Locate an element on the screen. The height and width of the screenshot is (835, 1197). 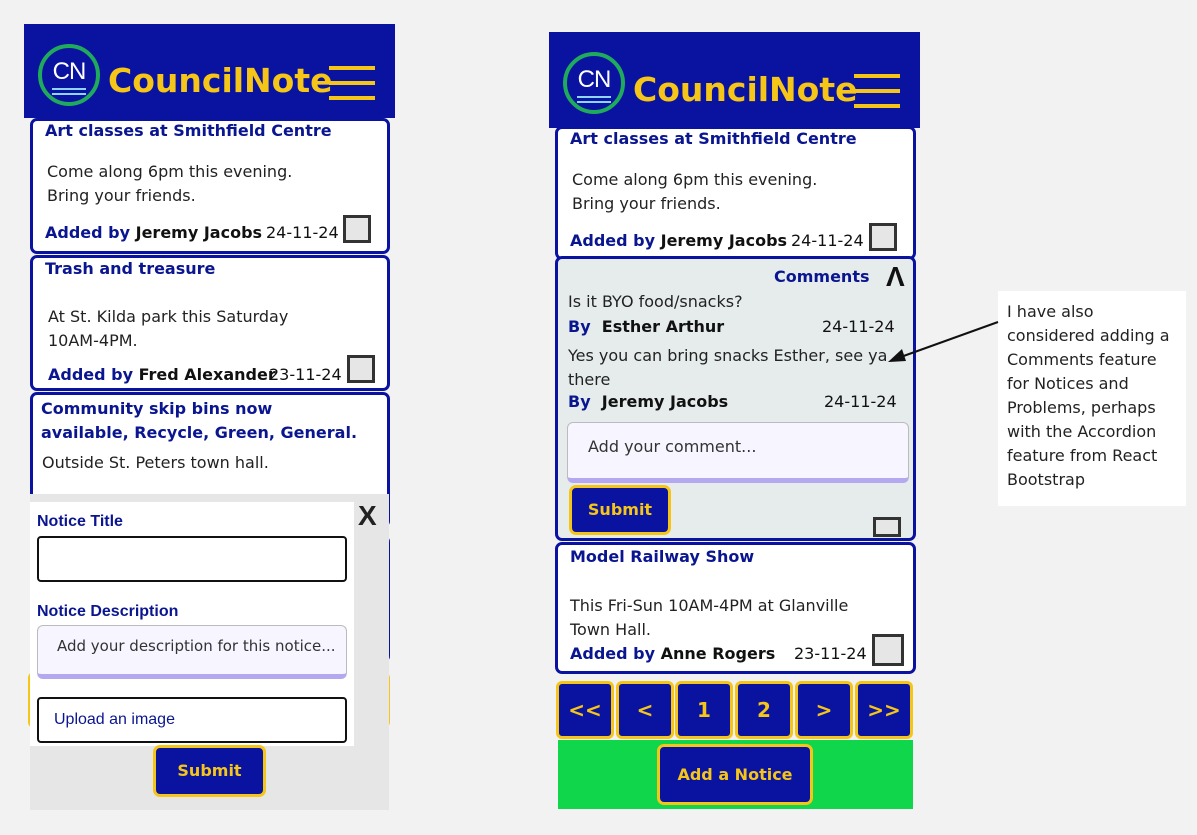
comment-text: Is it BYO food/snacks? is located at coordinates (655, 301).